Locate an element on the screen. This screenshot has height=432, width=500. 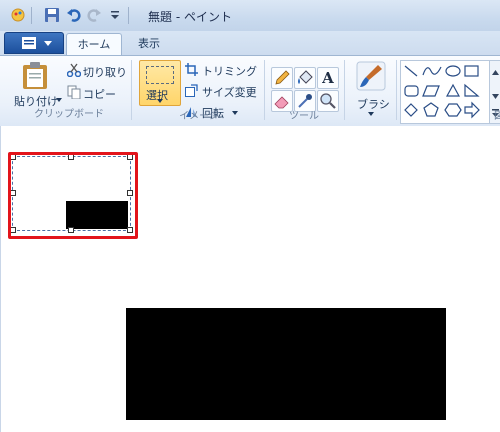
tab-view: 表示 is located at coordinates (149, 44).